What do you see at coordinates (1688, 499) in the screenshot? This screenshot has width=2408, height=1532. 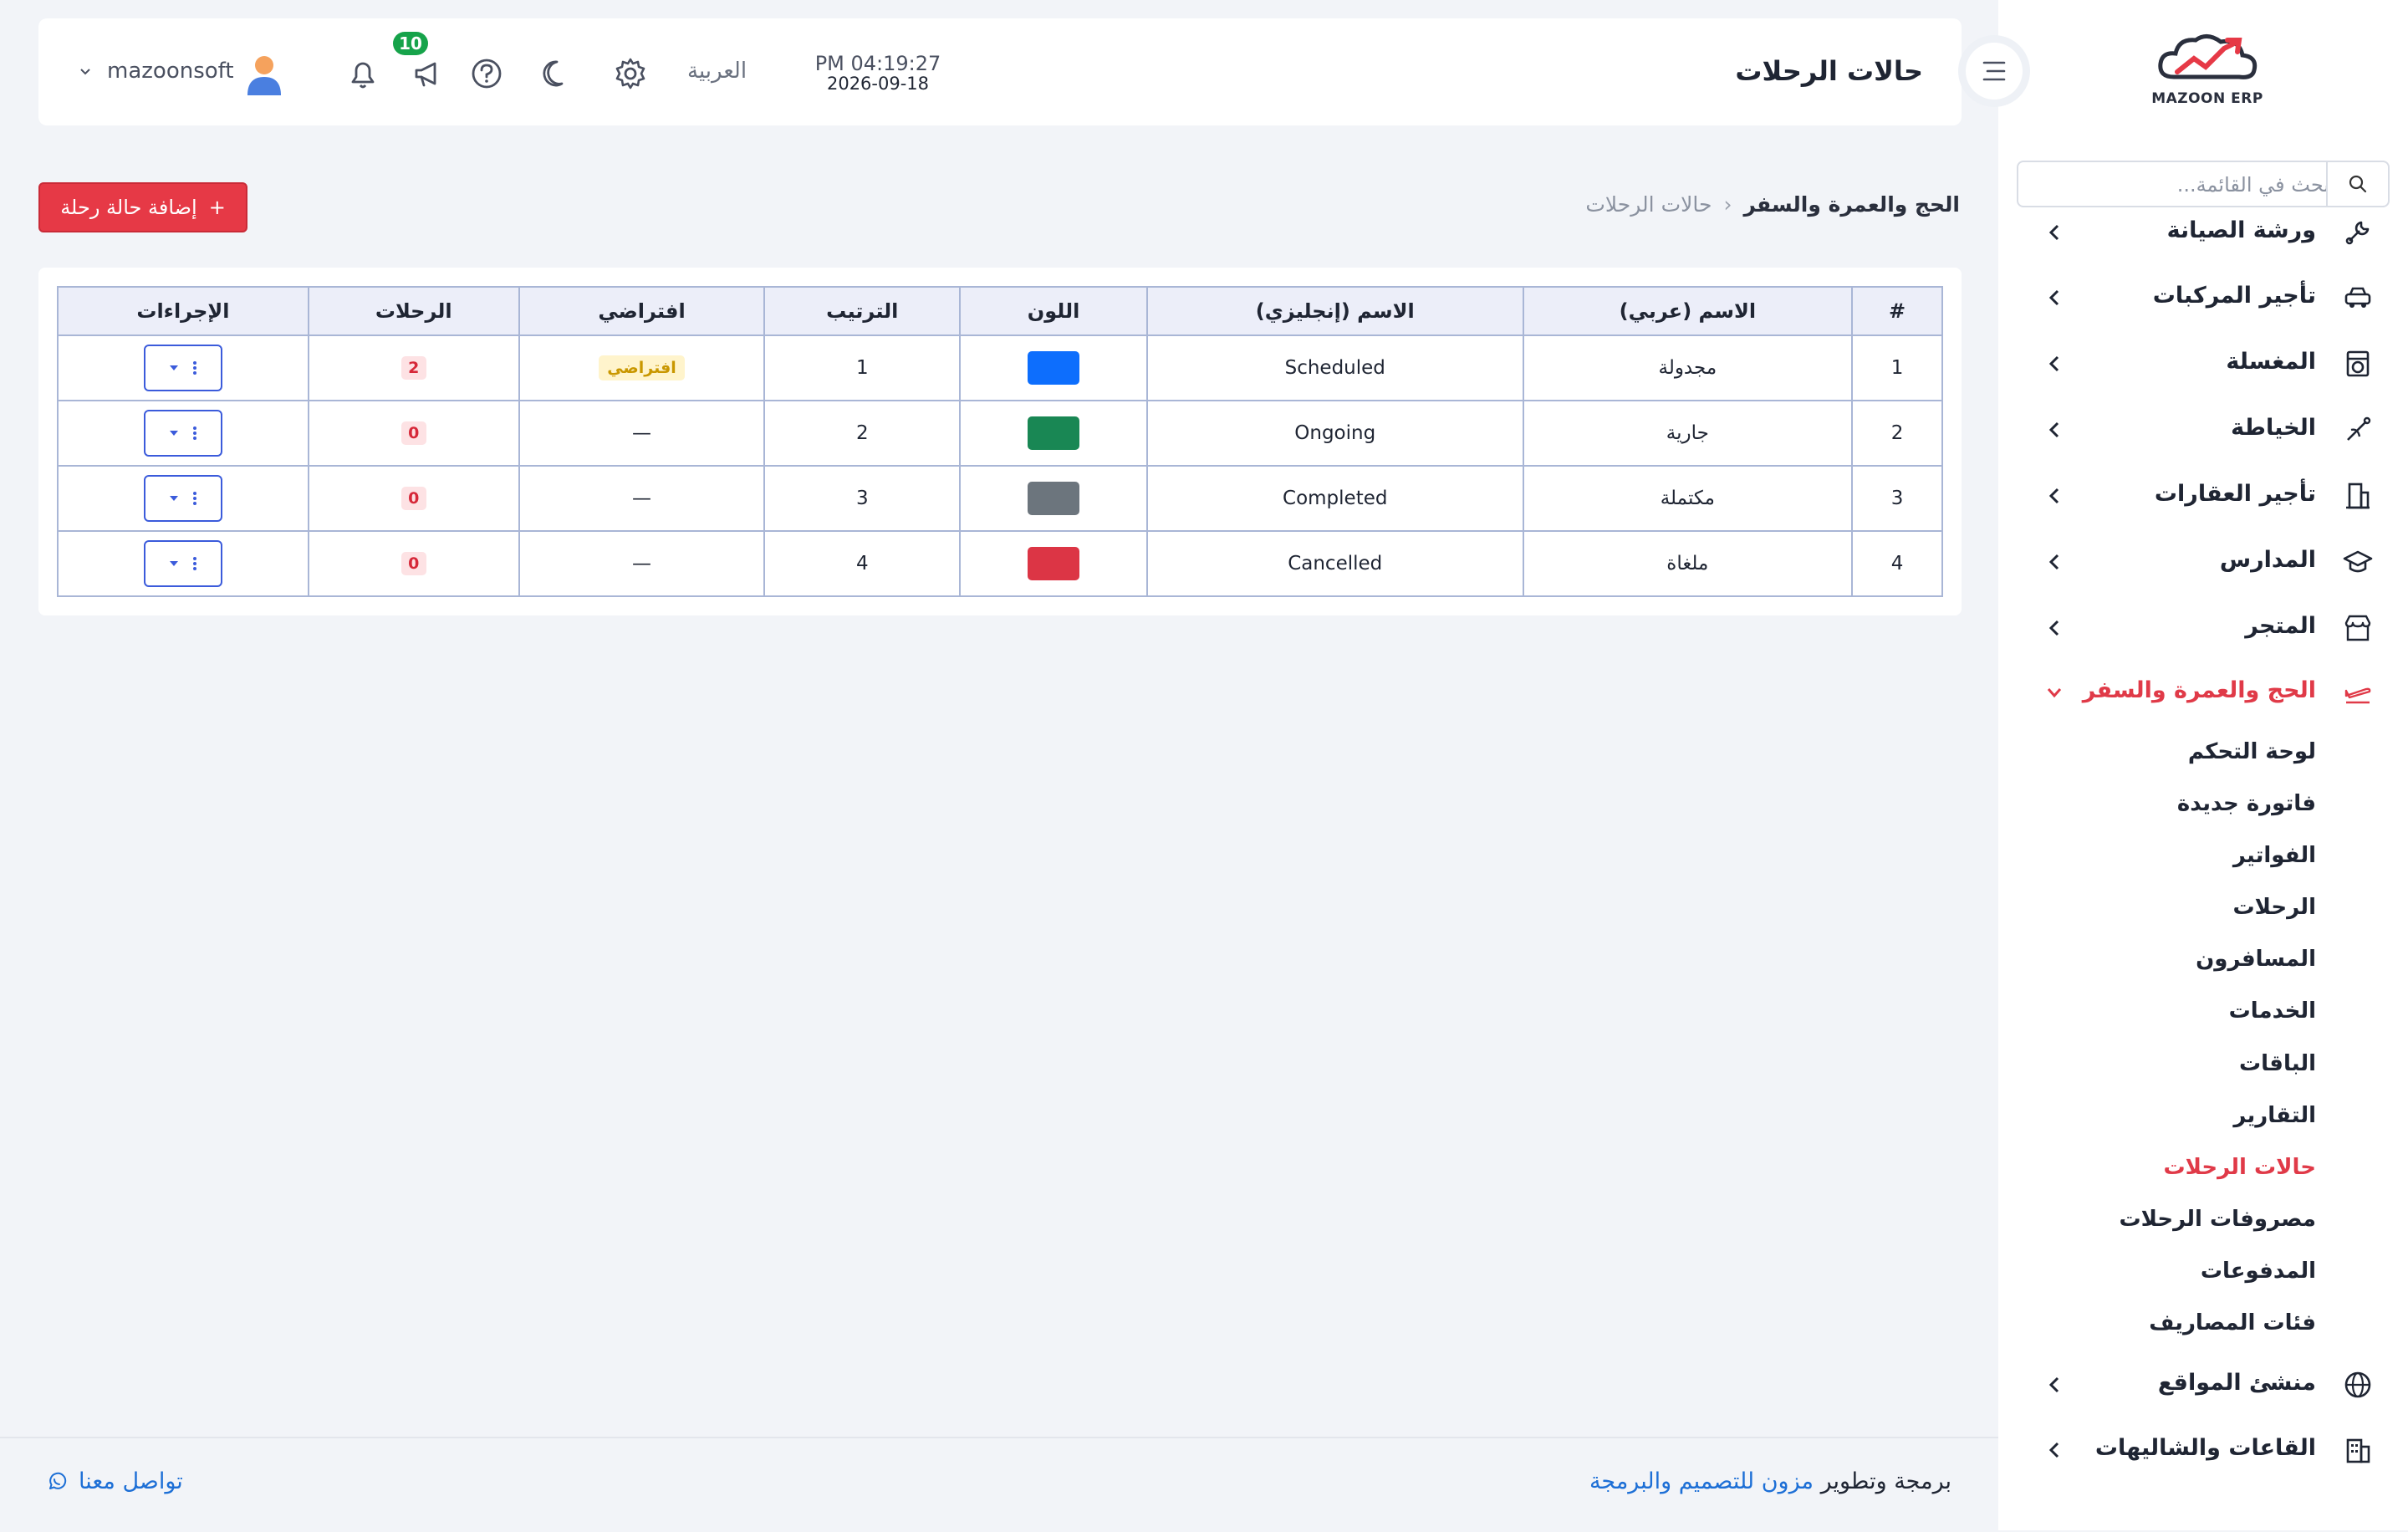 I see `cell-name-ar: مكتملة` at bounding box center [1688, 499].